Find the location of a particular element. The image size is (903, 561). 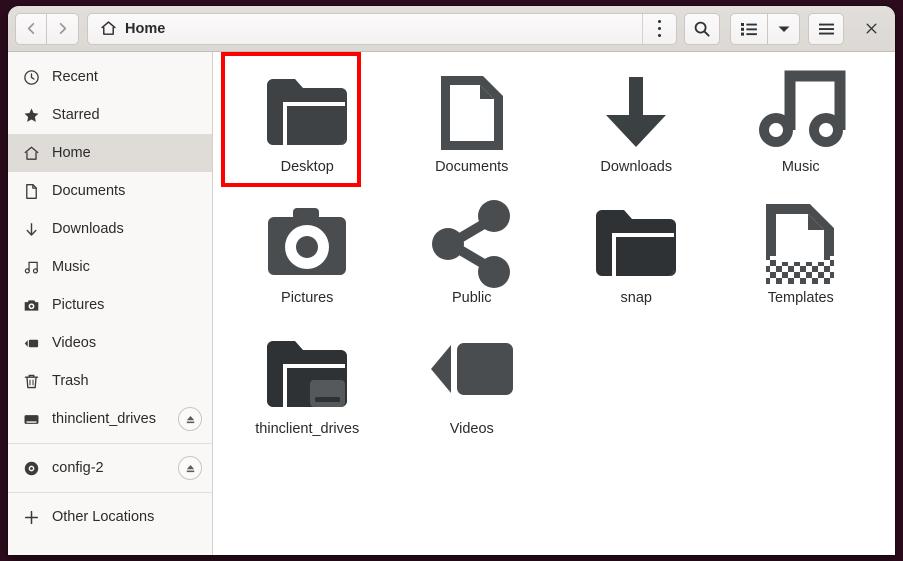

file-item-documents: Documents is located at coordinates (472, 127).